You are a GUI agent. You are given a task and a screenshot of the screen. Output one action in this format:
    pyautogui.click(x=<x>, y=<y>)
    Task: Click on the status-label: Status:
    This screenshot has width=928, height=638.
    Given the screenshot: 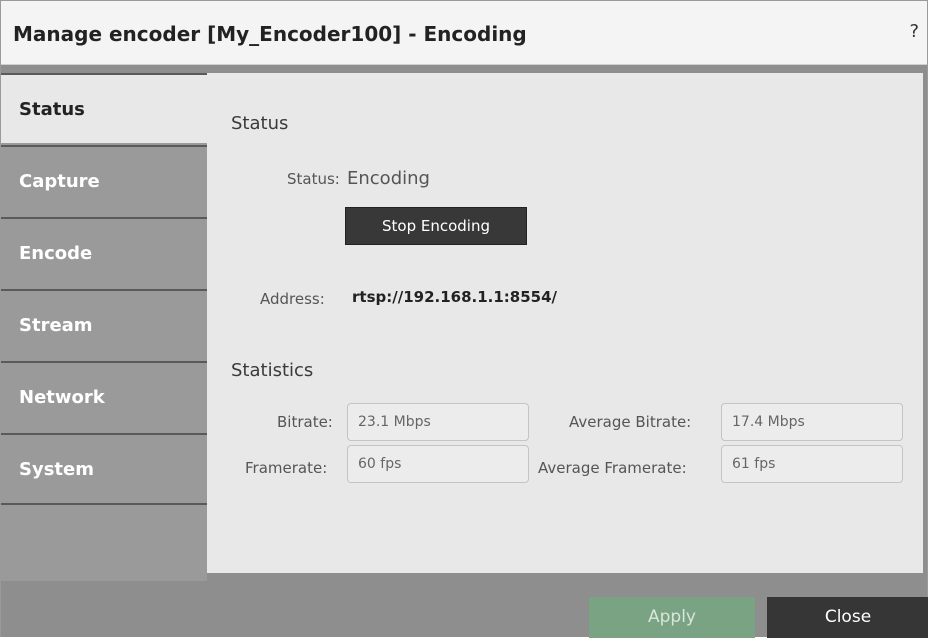 What is the action you would take?
    pyautogui.click(x=313, y=179)
    